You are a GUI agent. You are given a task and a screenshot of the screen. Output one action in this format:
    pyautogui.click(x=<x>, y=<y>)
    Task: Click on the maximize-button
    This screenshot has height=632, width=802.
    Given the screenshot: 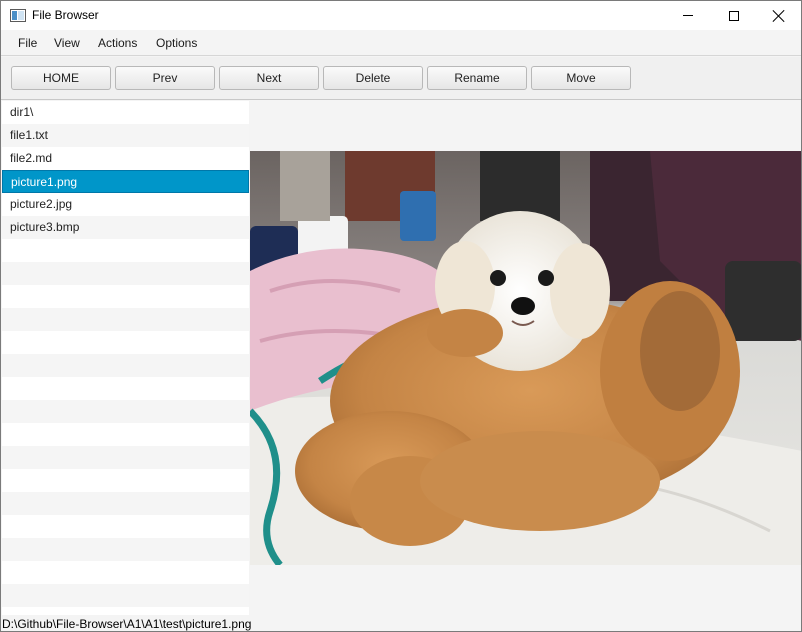 What is the action you would take?
    pyautogui.click(x=734, y=15)
    